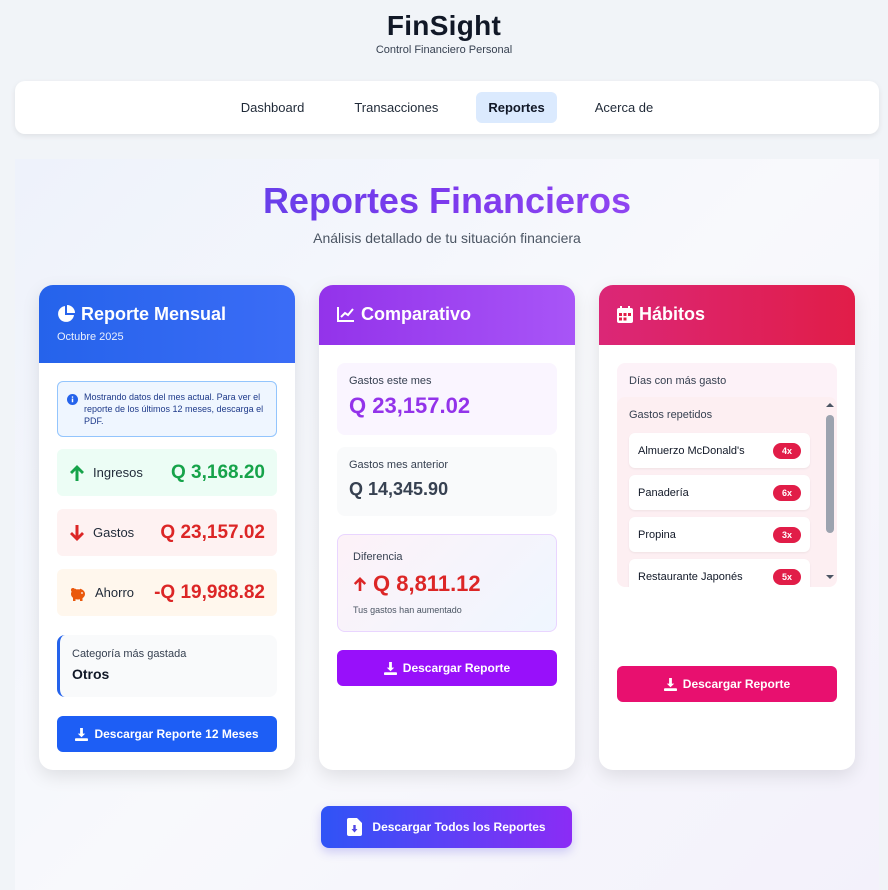  I want to click on monthly-card-title: Reporte Mensual, so click(154, 314).